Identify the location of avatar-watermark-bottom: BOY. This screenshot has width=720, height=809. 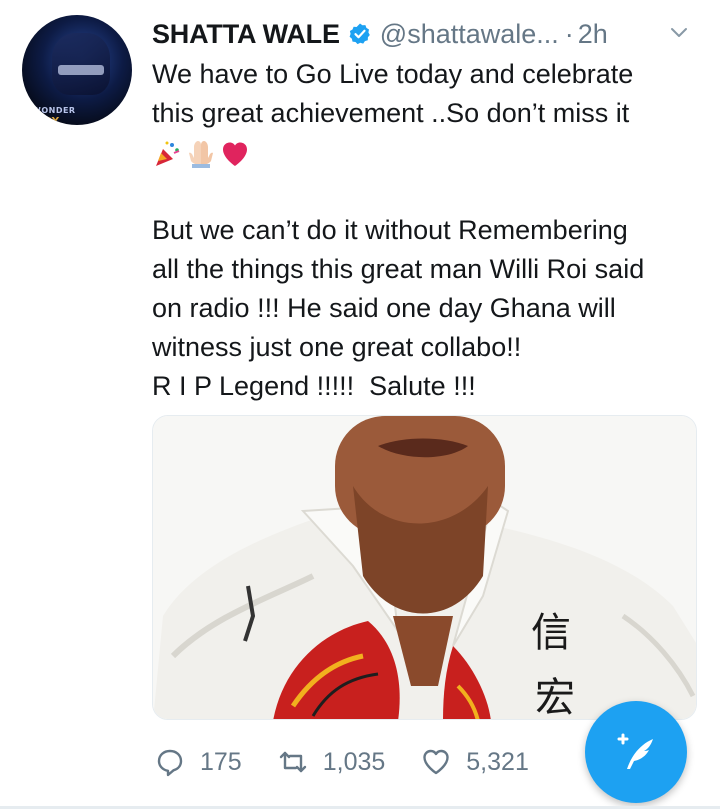
(48, 121).